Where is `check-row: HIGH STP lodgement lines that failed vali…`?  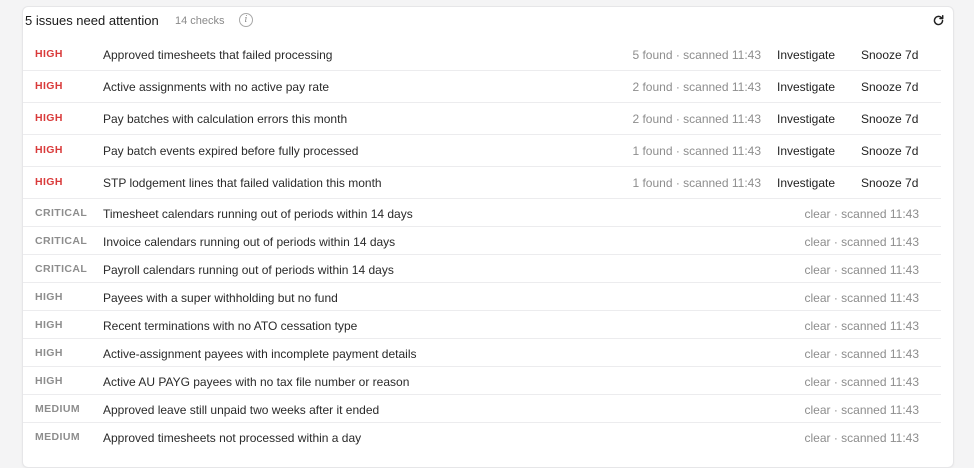 check-row: HIGH STP lodgement lines that failed vali… is located at coordinates (482, 183).